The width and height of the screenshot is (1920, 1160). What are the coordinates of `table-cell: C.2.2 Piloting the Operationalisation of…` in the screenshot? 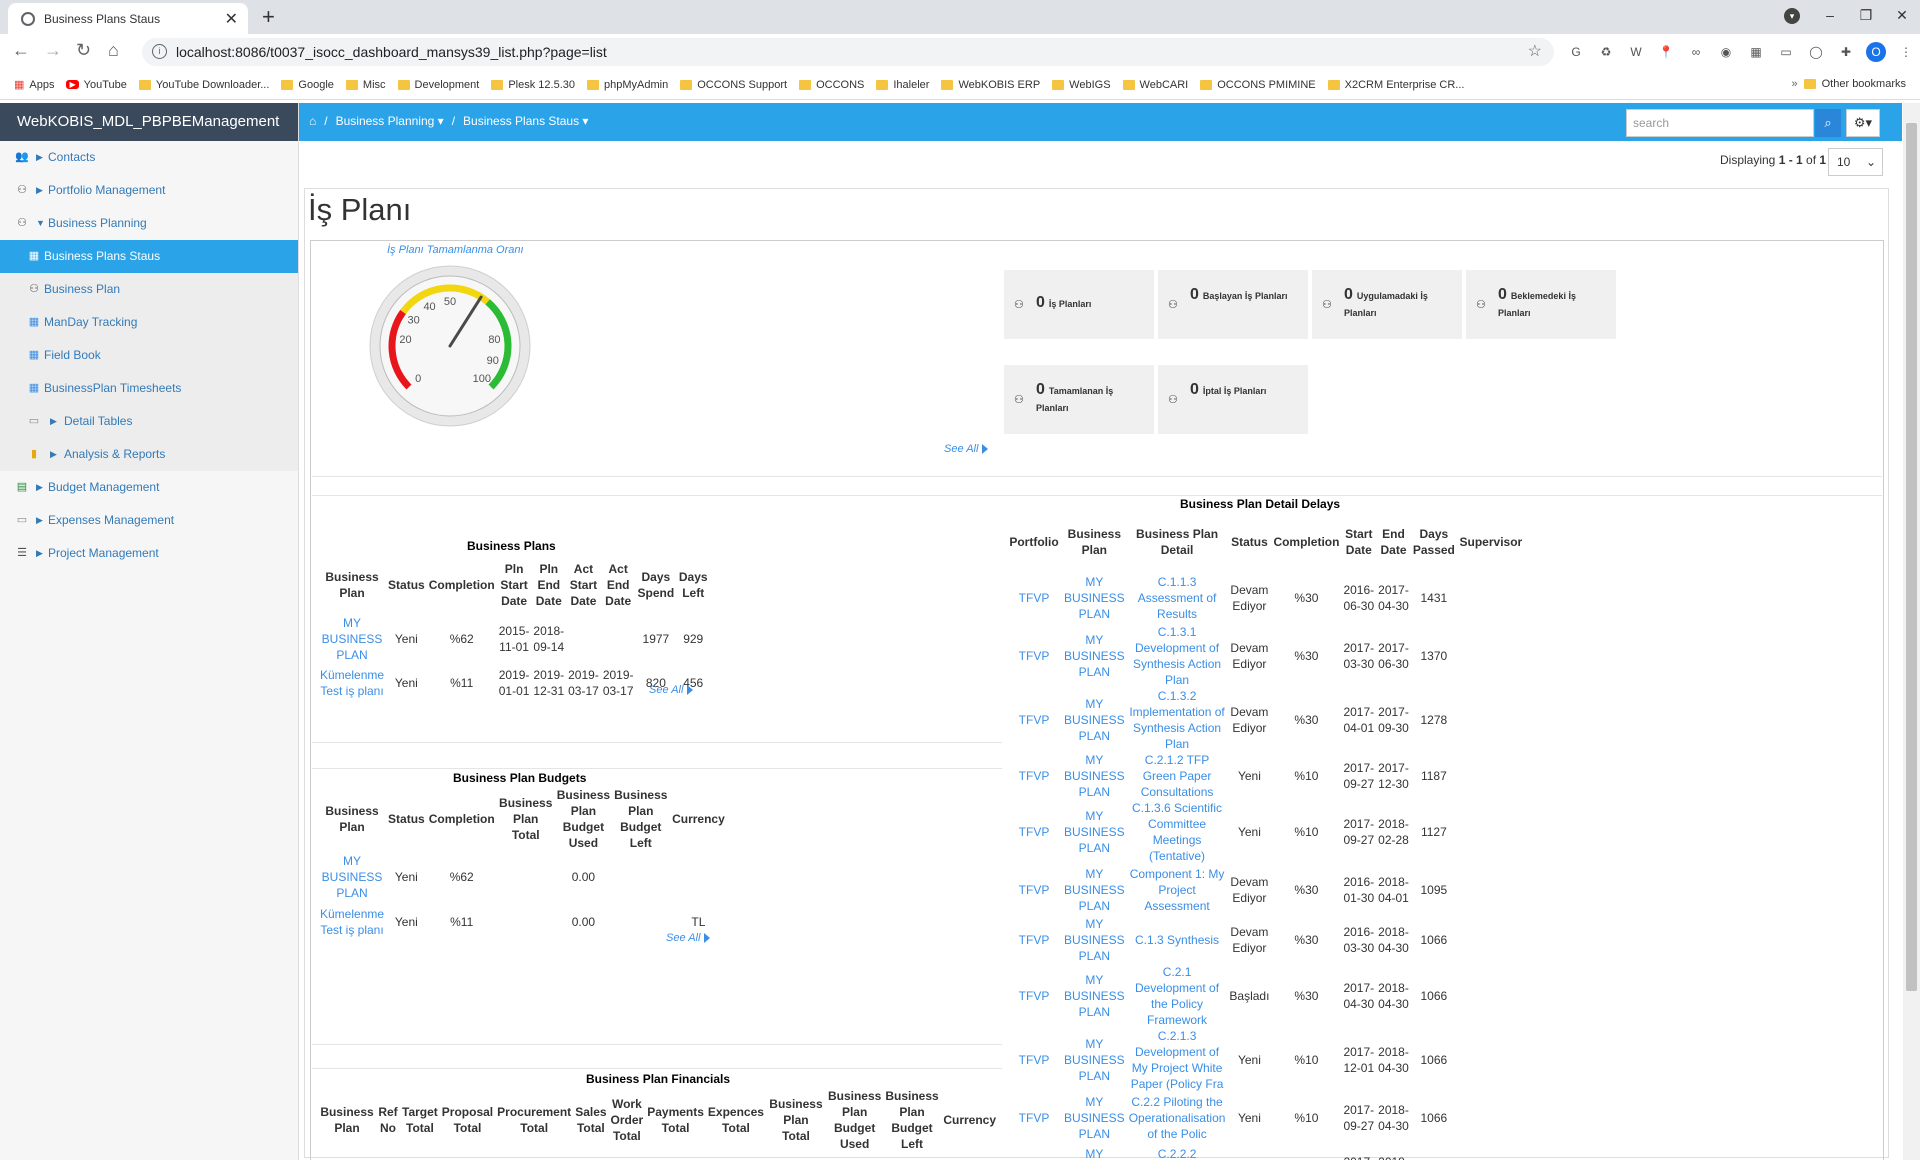 It's located at (1177, 1118).